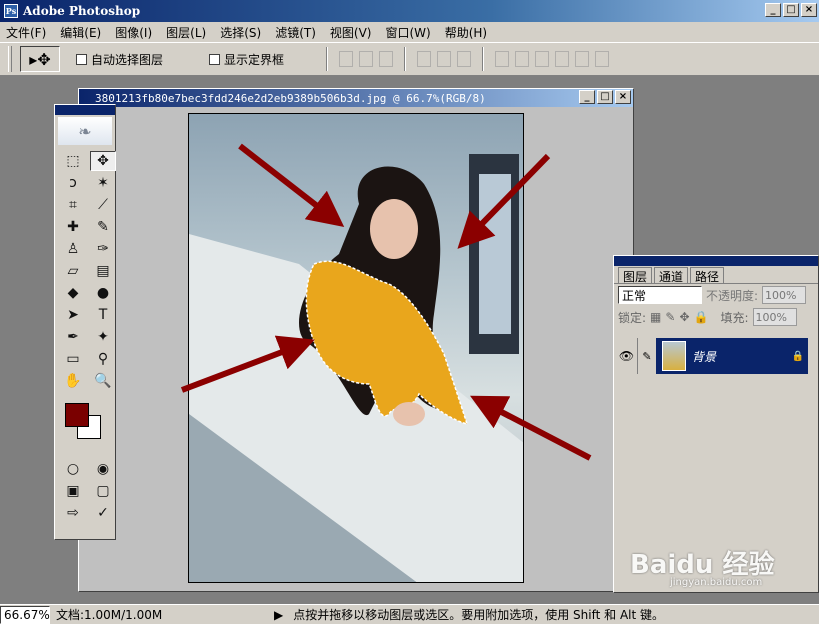  Describe the element at coordinates (483, 59) in the screenshot. I see `separator` at that location.